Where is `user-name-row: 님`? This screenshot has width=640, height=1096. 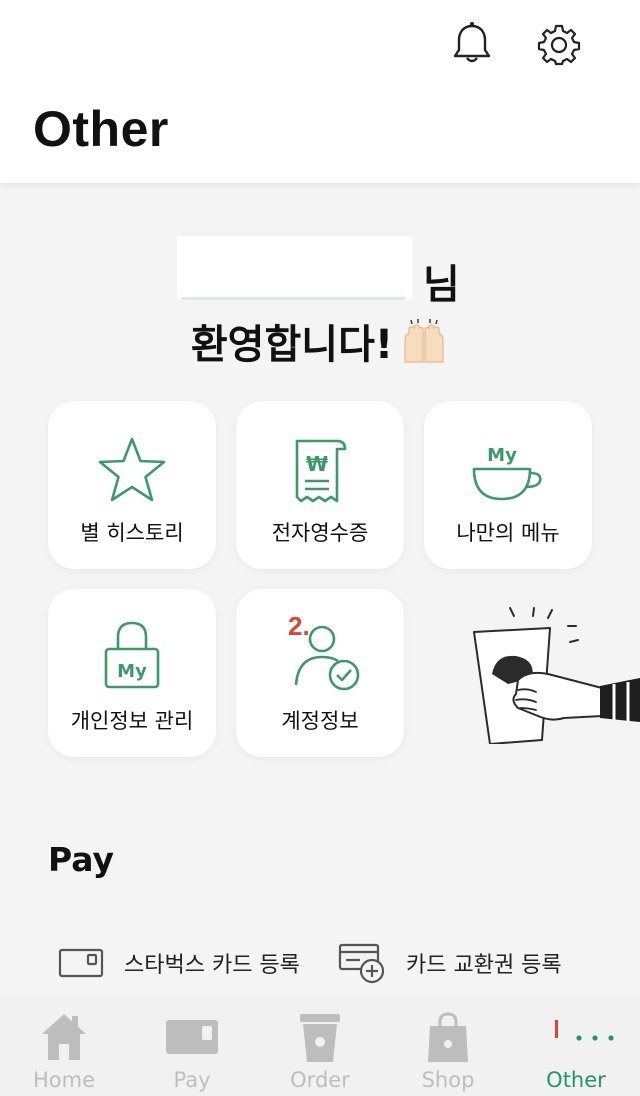
user-name-row: 님 is located at coordinates (320, 270).